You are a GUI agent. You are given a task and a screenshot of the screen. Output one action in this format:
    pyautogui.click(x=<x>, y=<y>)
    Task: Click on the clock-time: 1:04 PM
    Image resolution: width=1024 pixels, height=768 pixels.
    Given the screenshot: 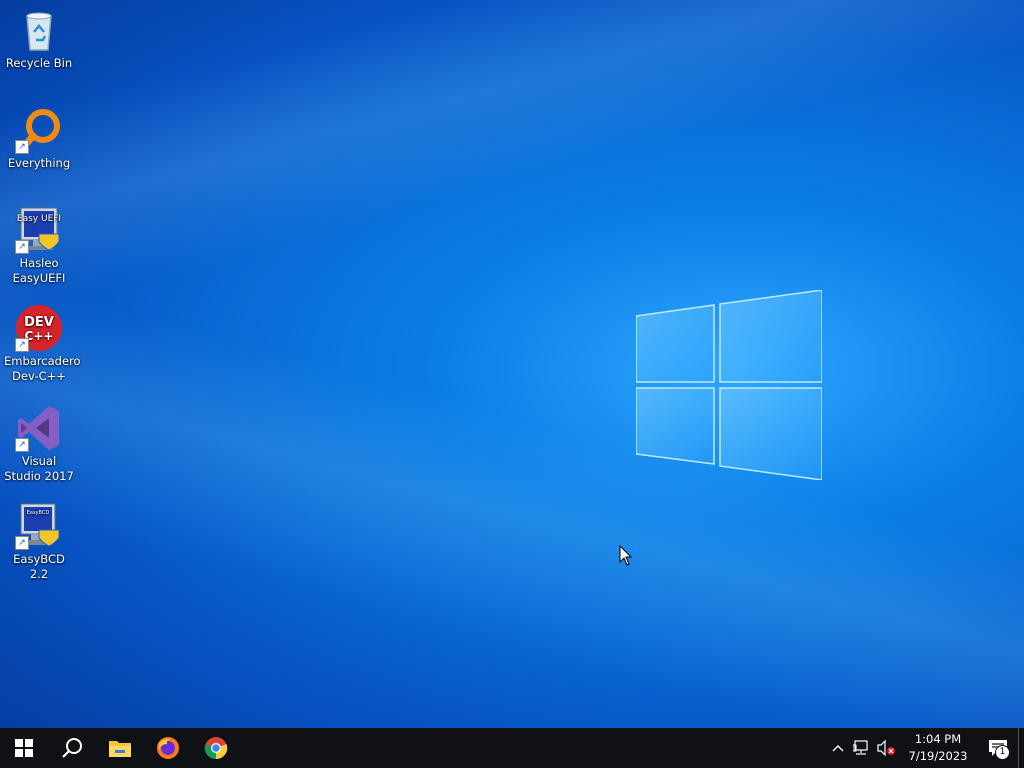 What is the action you would take?
    pyautogui.click(x=938, y=739)
    